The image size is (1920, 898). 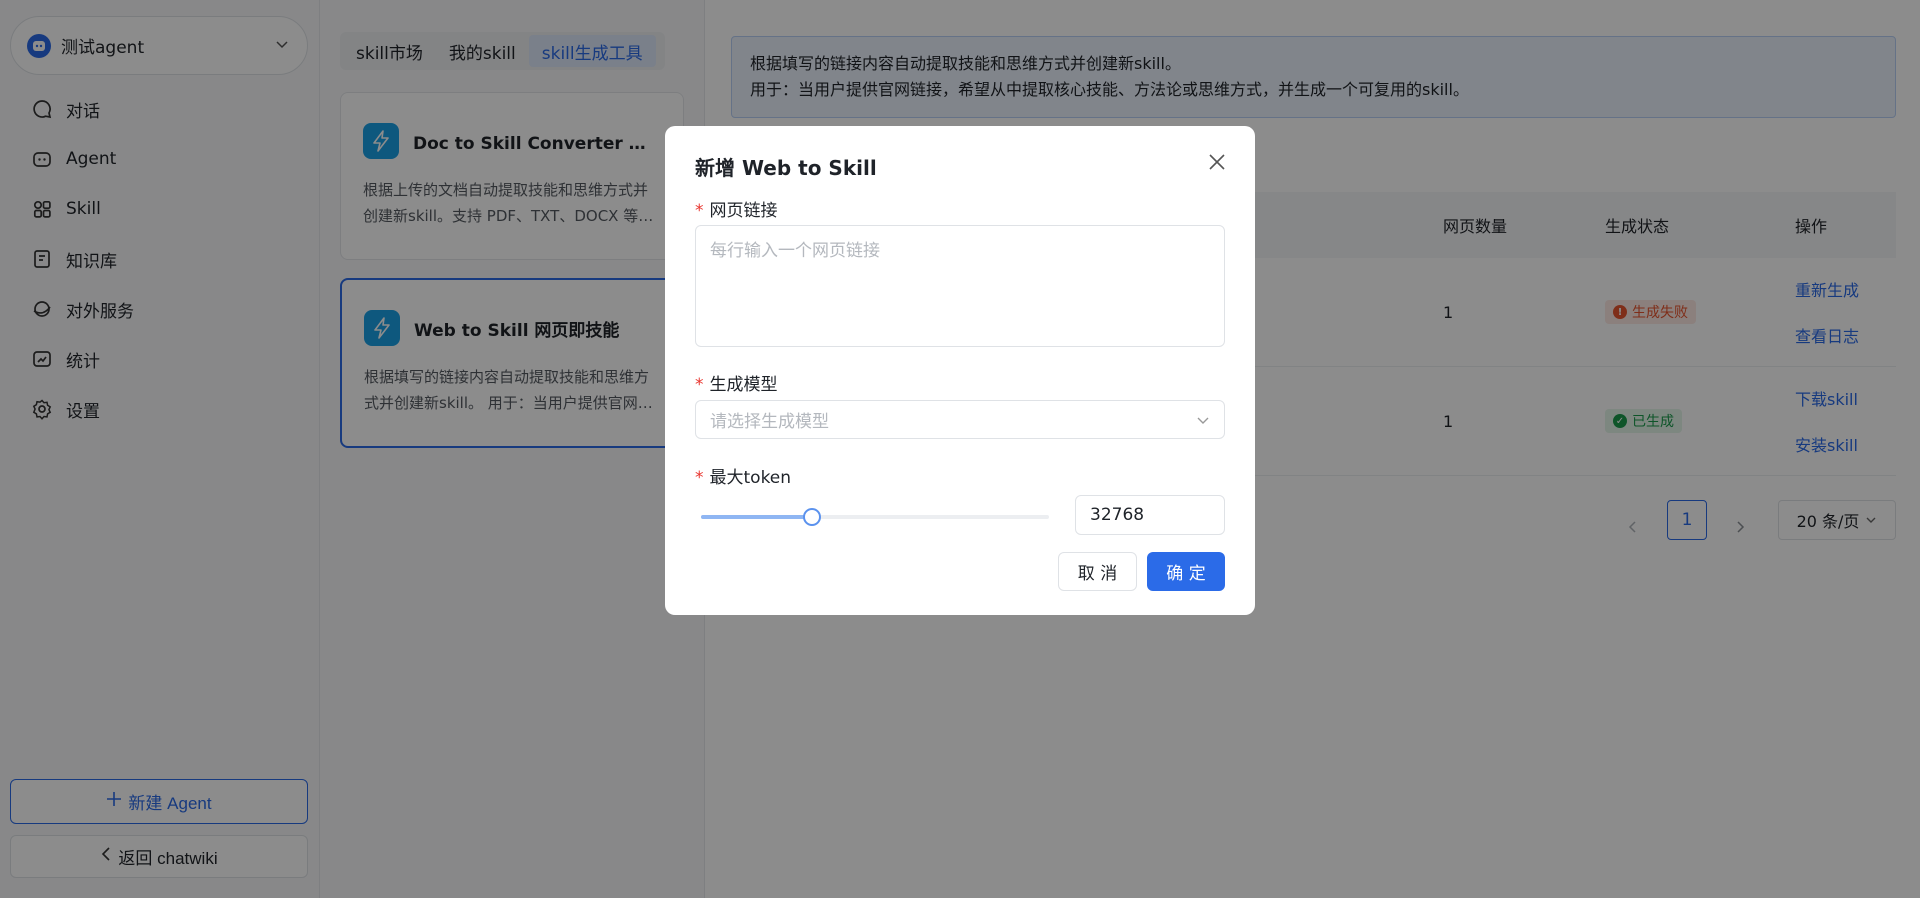 I want to click on model-select: 请选择生成模型, so click(x=960, y=419).